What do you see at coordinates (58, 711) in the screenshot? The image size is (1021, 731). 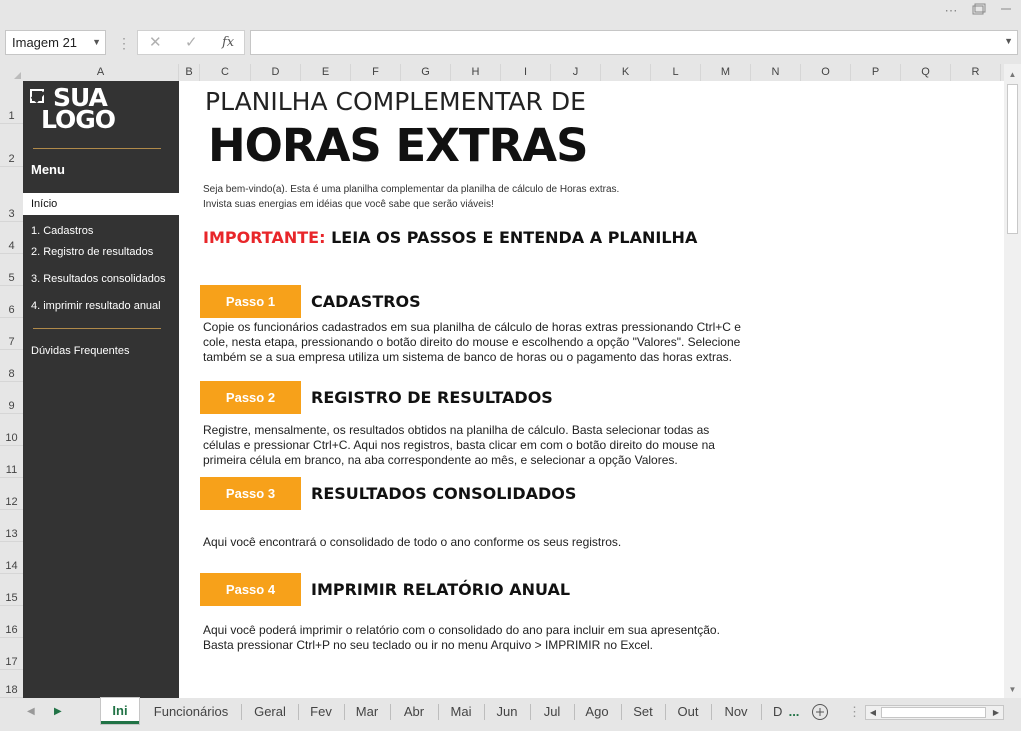 I see `next-sheet-icon: ▶` at bounding box center [58, 711].